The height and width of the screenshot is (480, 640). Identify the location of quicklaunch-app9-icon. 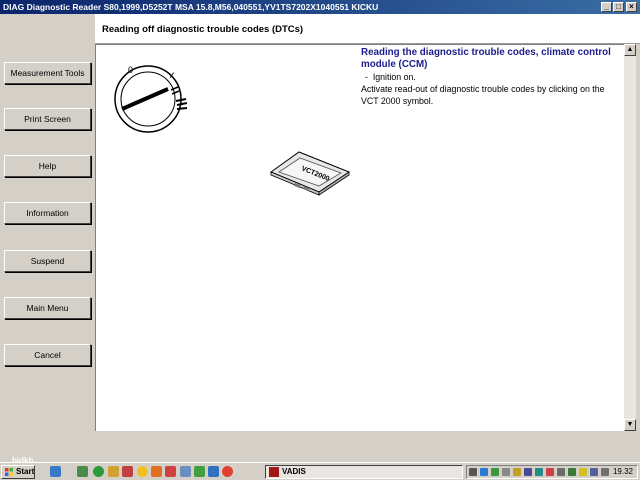
(199, 471).